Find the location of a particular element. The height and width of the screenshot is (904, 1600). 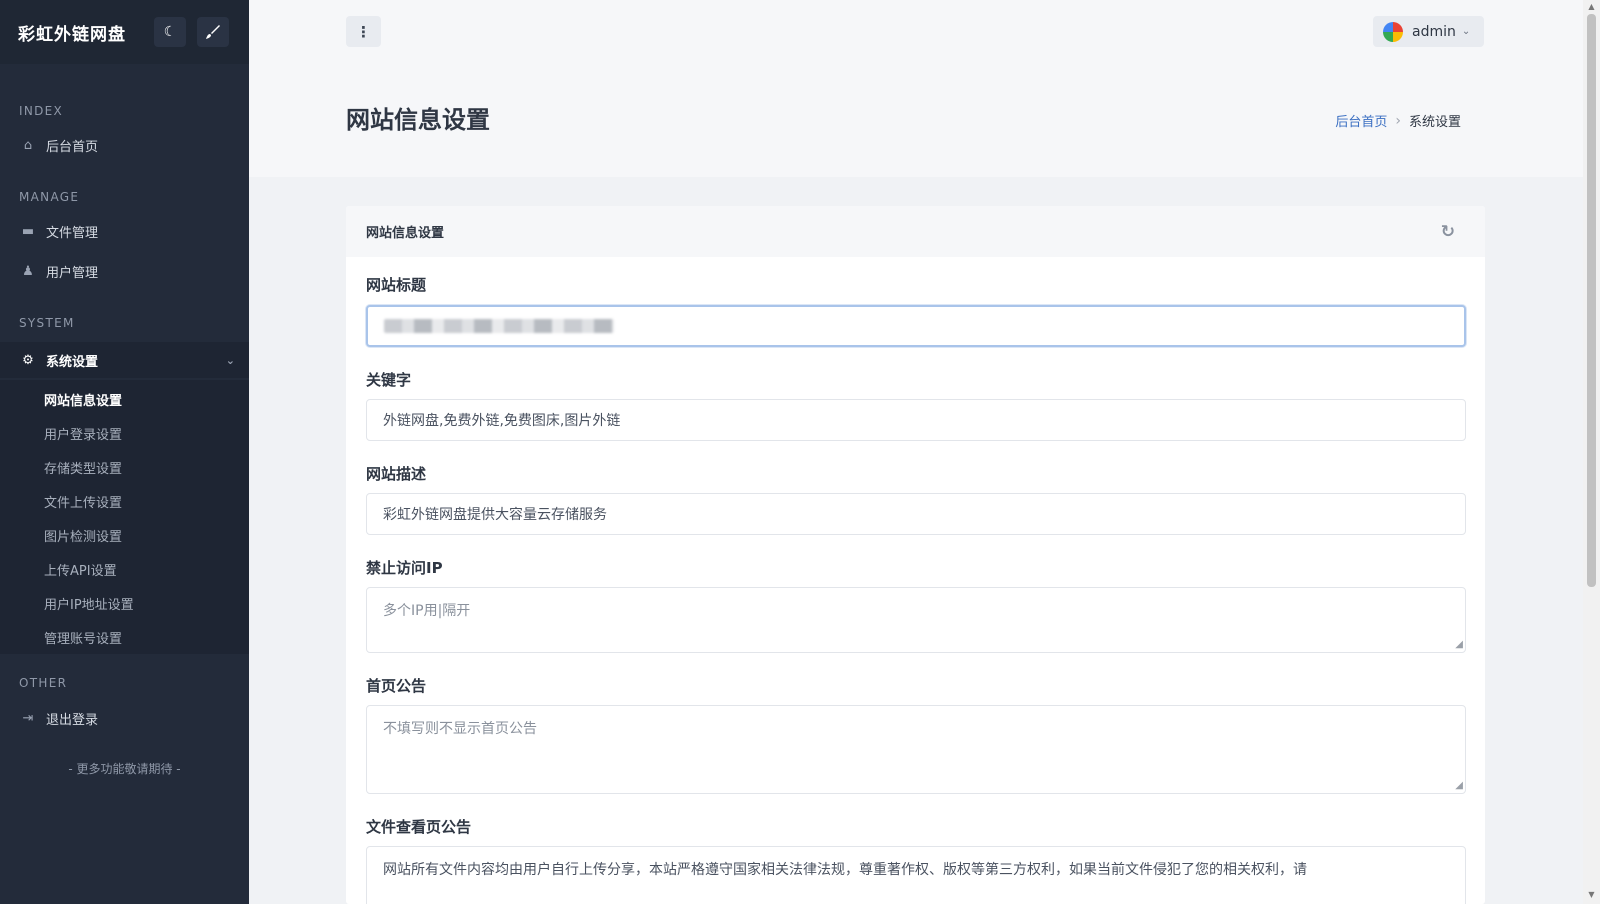

logout-icon: ⇥ is located at coordinates (28, 718).